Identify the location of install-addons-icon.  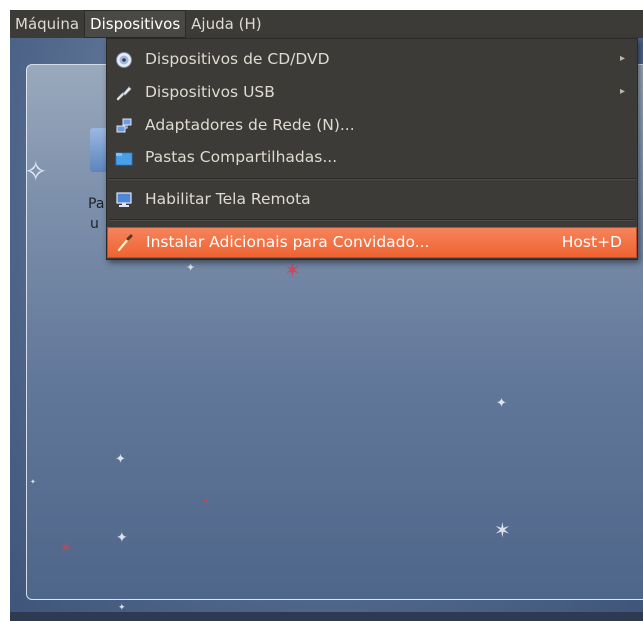
(125, 243).